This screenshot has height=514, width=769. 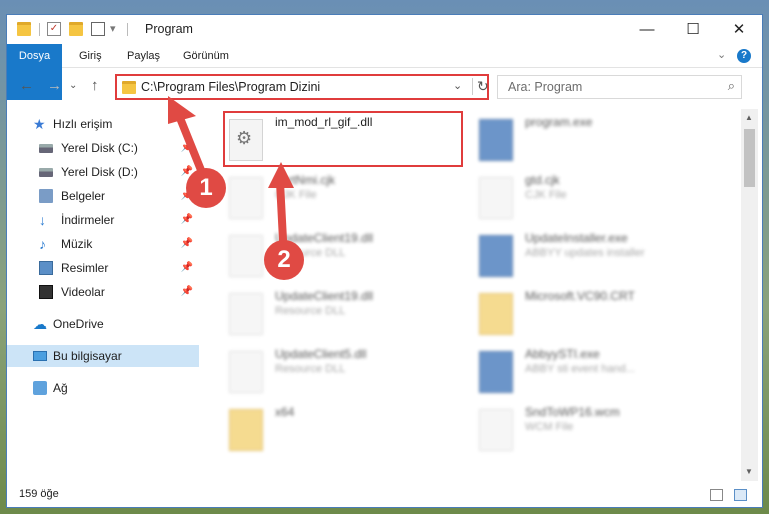 I want to click on forward-arrow-icon: →, so click(x=54, y=85).